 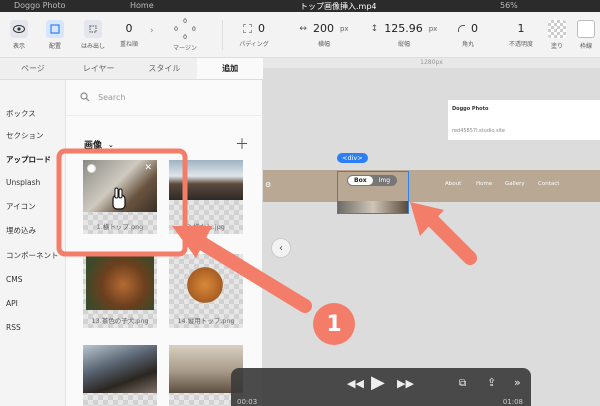 I want to click on nav-link-gallery: Gallery, so click(x=515, y=184).